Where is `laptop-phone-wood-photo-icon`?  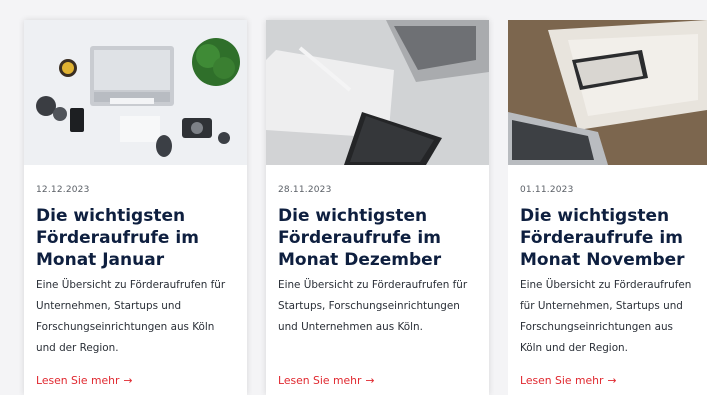 laptop-phone-wood-photo-icon is located at coordinates (607, 92).